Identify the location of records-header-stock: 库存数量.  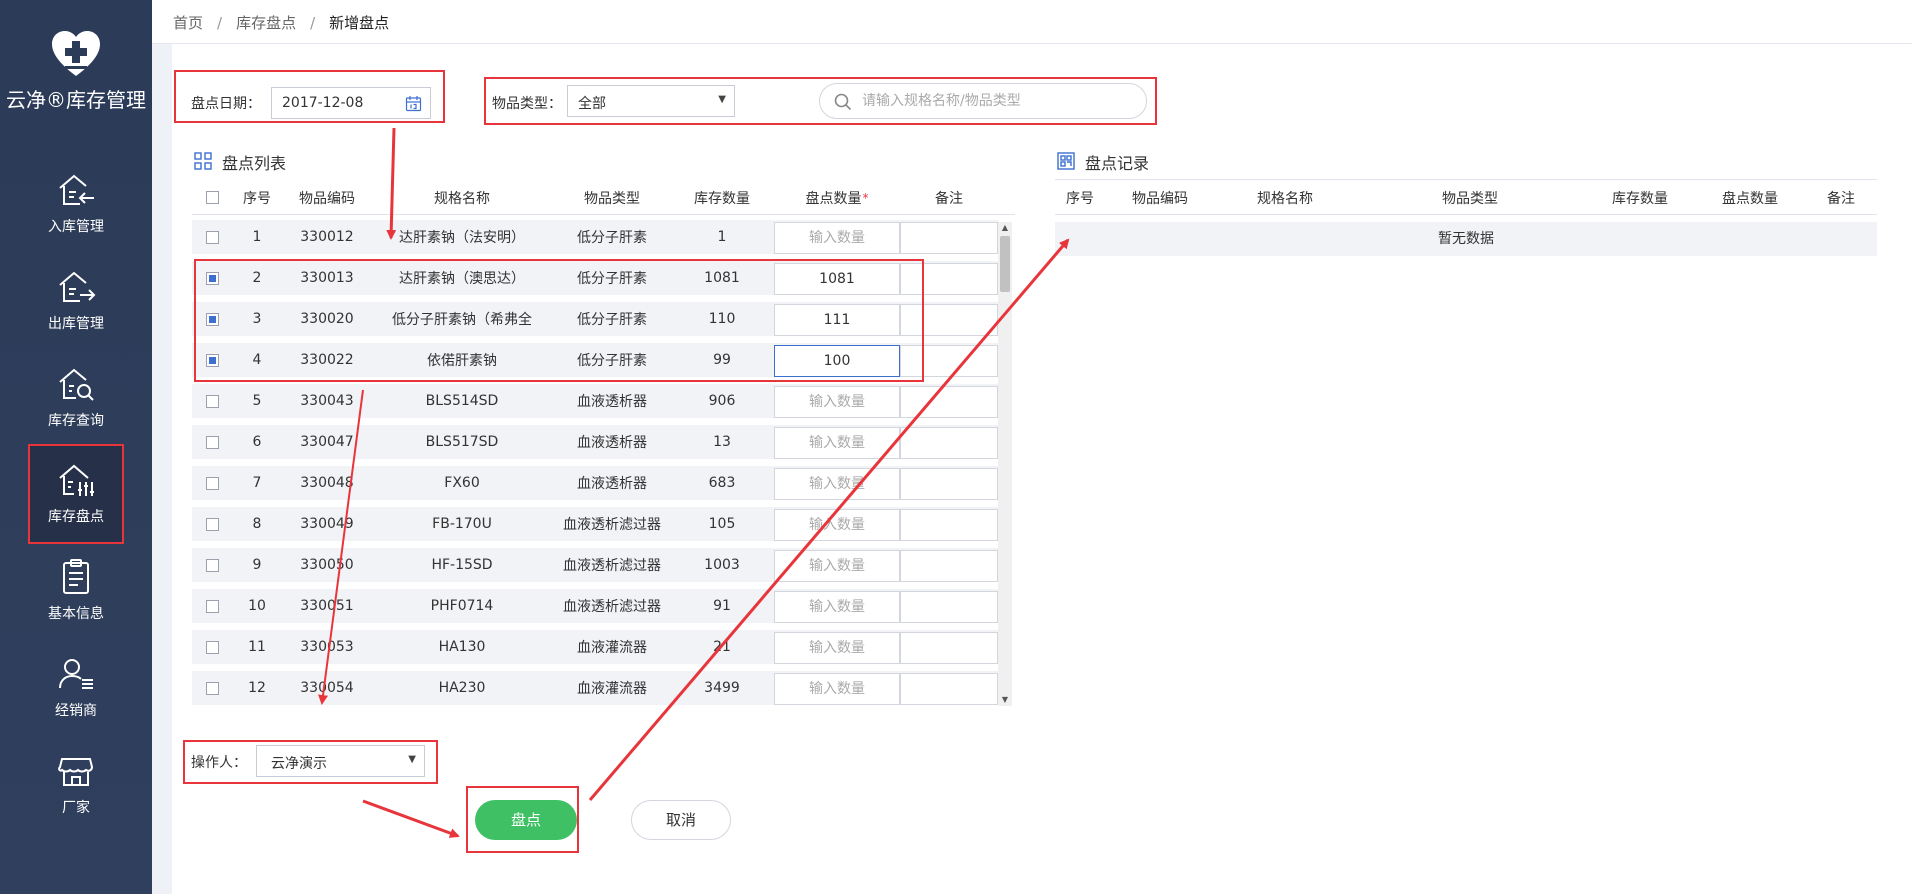
(1640, 198).